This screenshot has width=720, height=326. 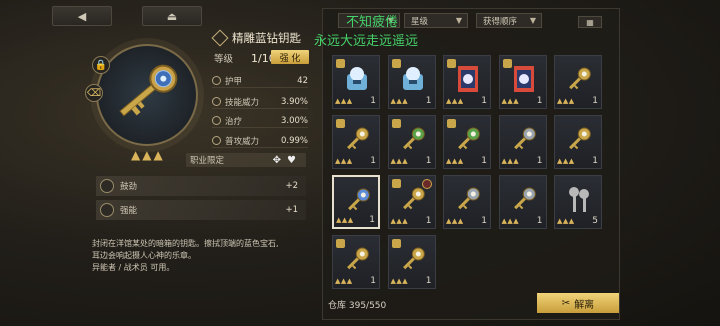 I want to click on lock-icon: 🔒, so click(x=101, y=65).